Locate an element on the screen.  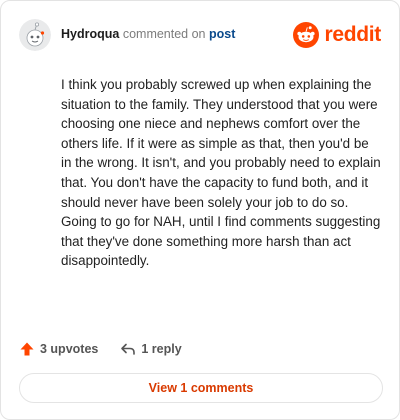
view-comments-label: View 1 comments is located at coordinates (201, 388).